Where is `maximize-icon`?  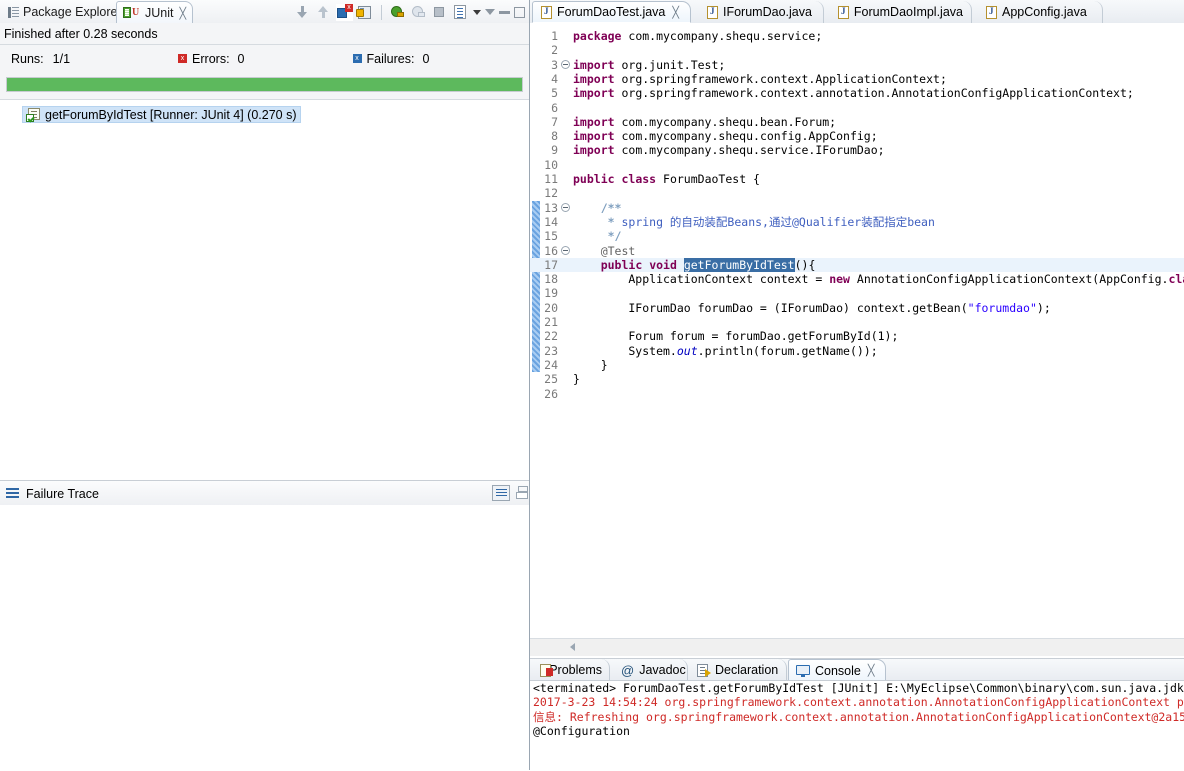 maximize-icon is located at coordinates (519, 12).